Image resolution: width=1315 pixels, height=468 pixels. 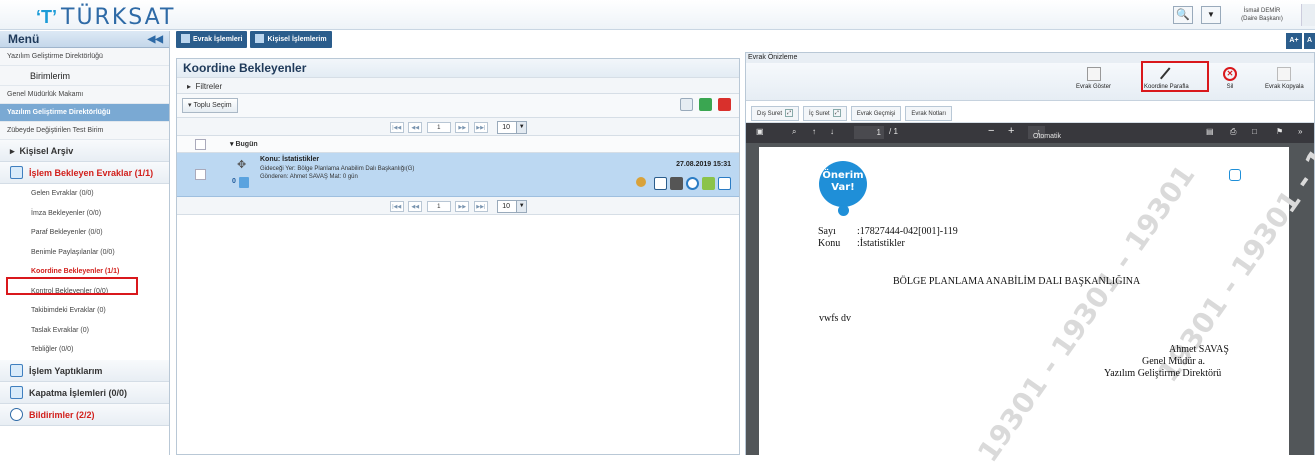 I want to click on pen-icon, so click(x=686, y=104).